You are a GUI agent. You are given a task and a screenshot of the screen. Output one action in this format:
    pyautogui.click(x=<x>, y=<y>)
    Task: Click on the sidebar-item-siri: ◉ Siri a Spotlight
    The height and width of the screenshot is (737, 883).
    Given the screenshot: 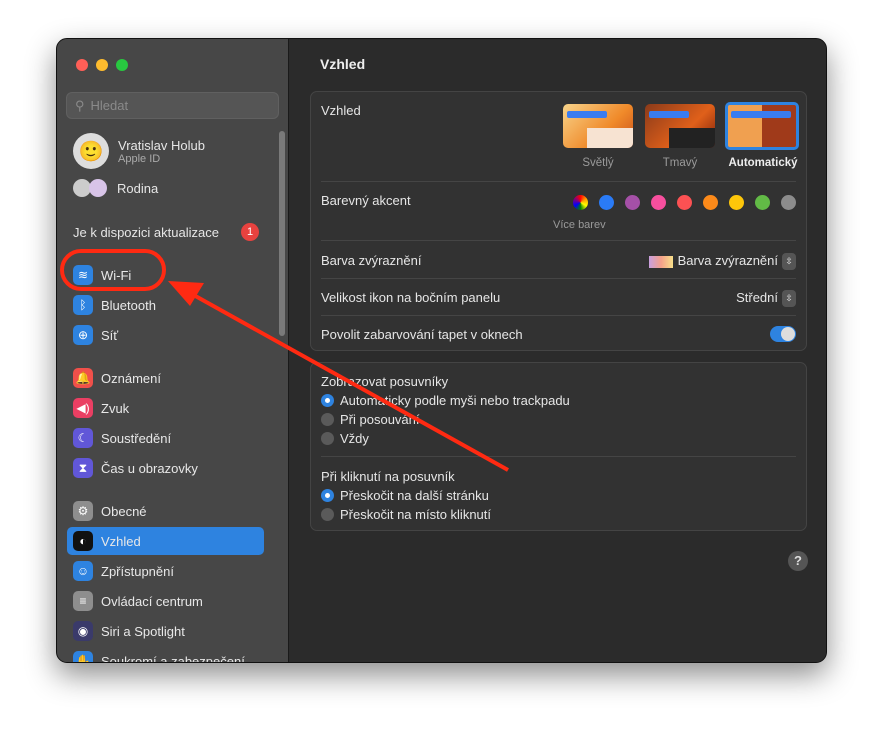 What is the action you would take?
    pyautogui.click(x=165, y=631)
    